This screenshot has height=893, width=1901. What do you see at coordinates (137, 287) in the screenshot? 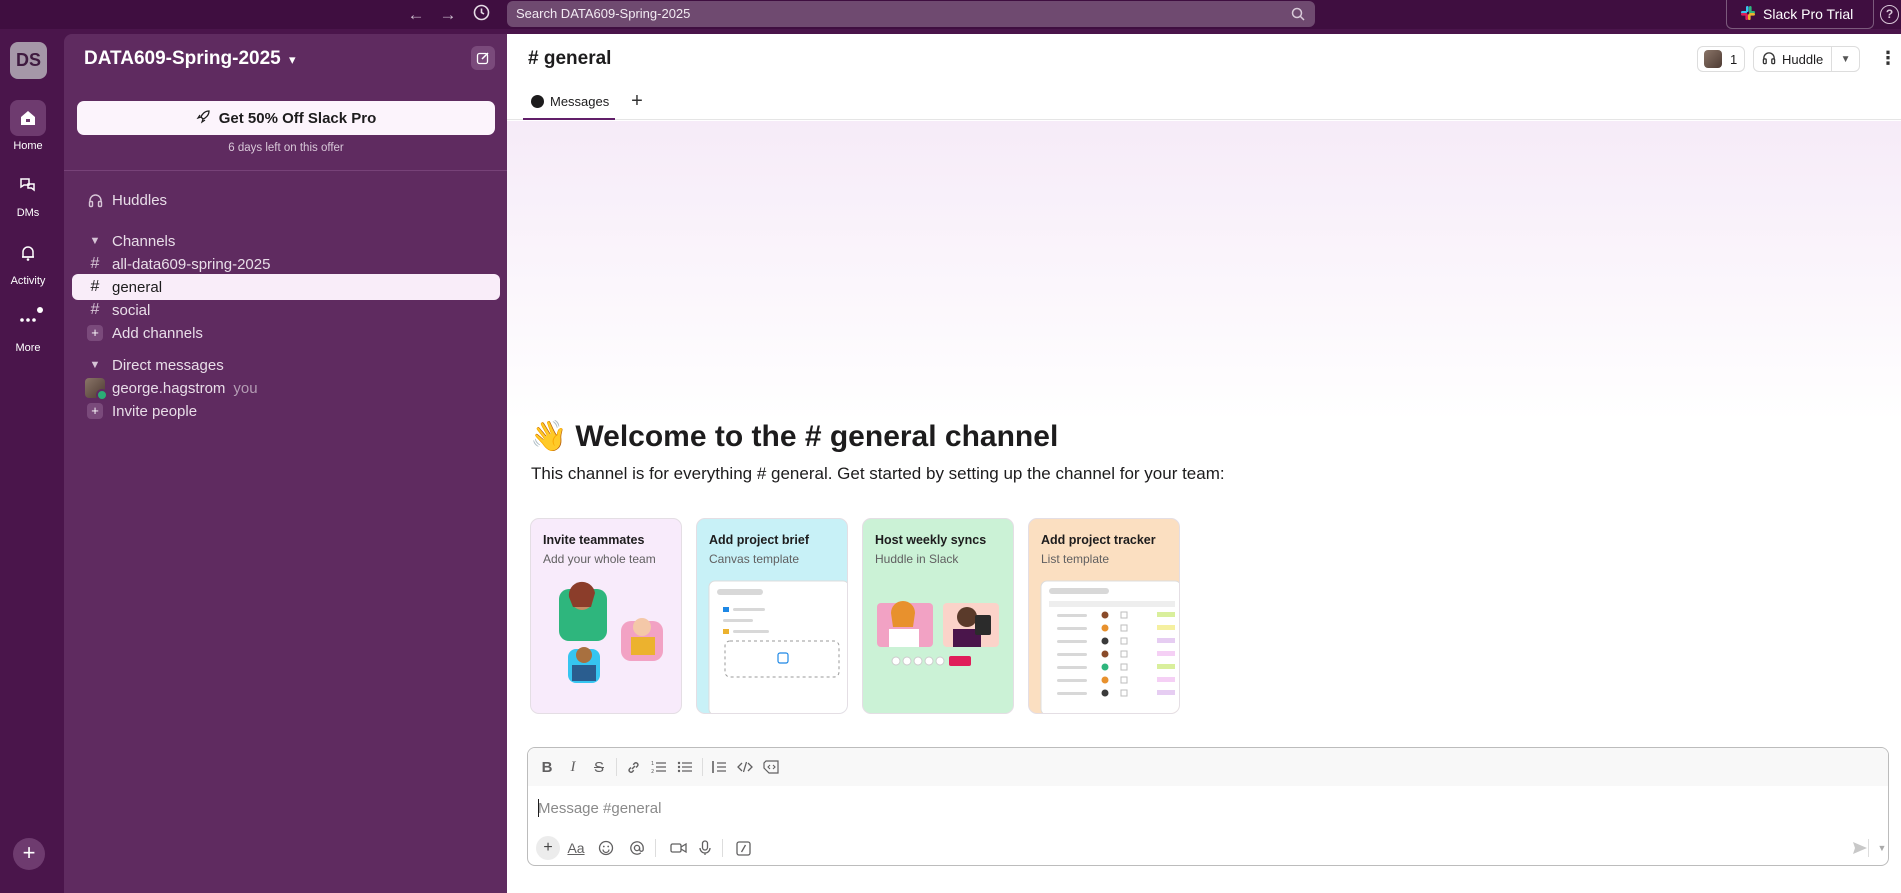
I see `channel-label: general` at bounding box center [137, 287].